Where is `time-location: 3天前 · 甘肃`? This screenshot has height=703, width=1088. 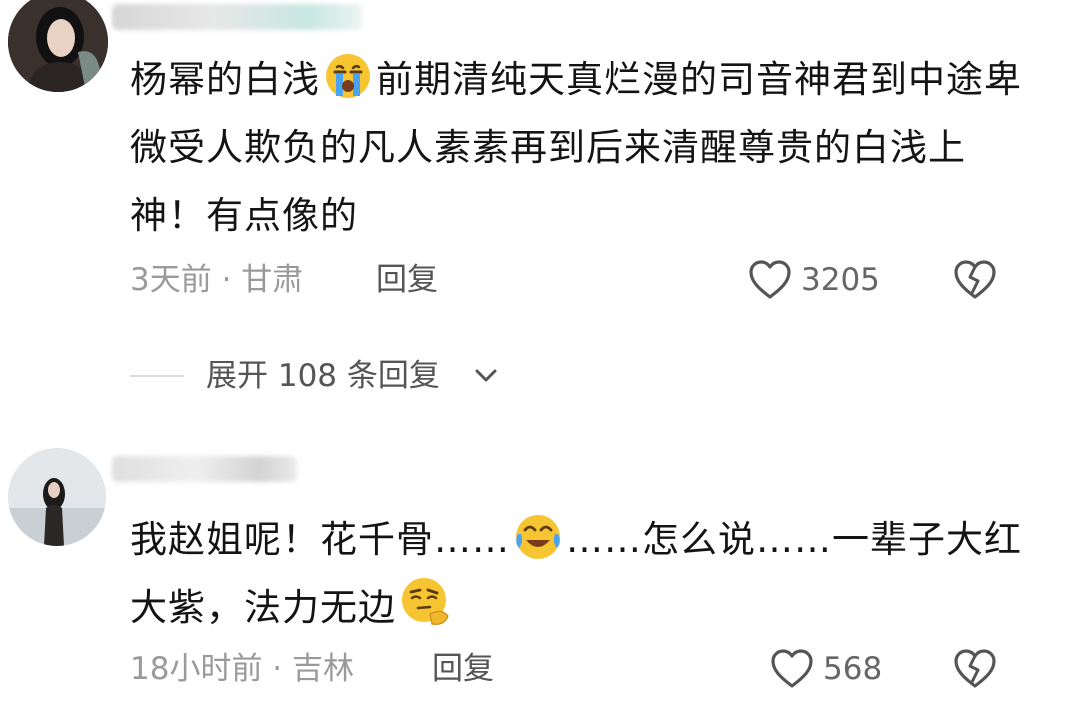 time-location: 3天前 · 甘肃 is located at coordinates (217, 280).